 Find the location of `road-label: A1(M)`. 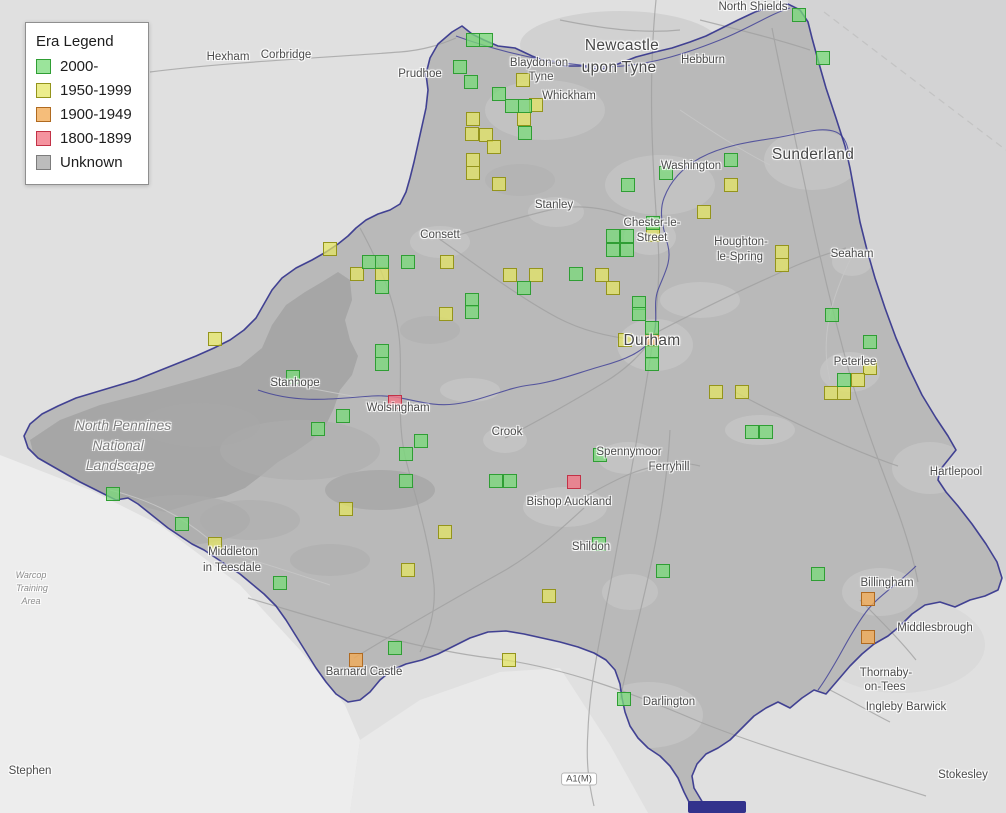

road-label: A1(M) is located at coordinates (579, 779).